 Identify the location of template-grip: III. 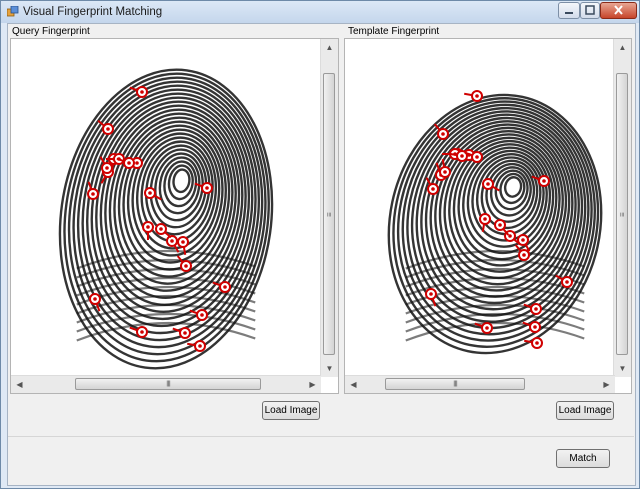
(455, 384).